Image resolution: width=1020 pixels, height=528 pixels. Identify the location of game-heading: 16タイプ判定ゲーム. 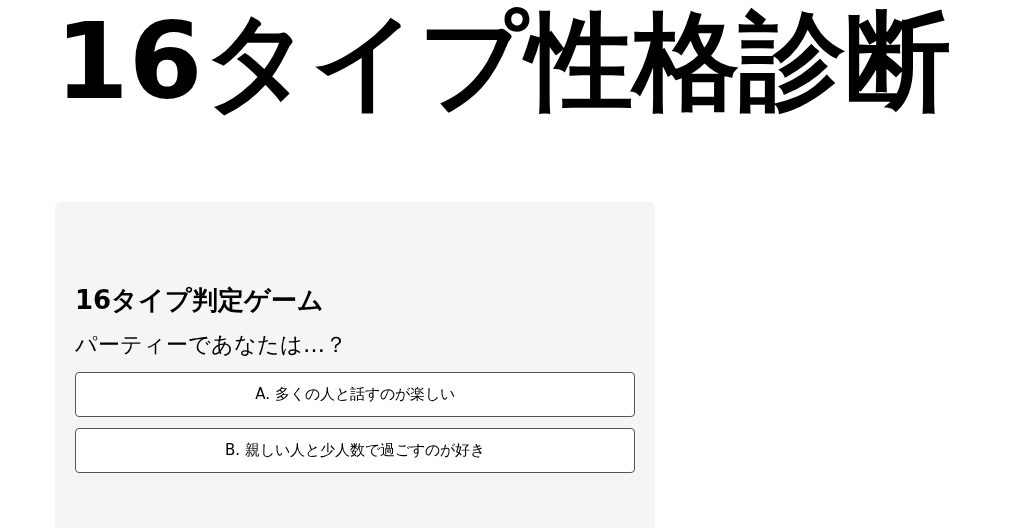
(200, 300).